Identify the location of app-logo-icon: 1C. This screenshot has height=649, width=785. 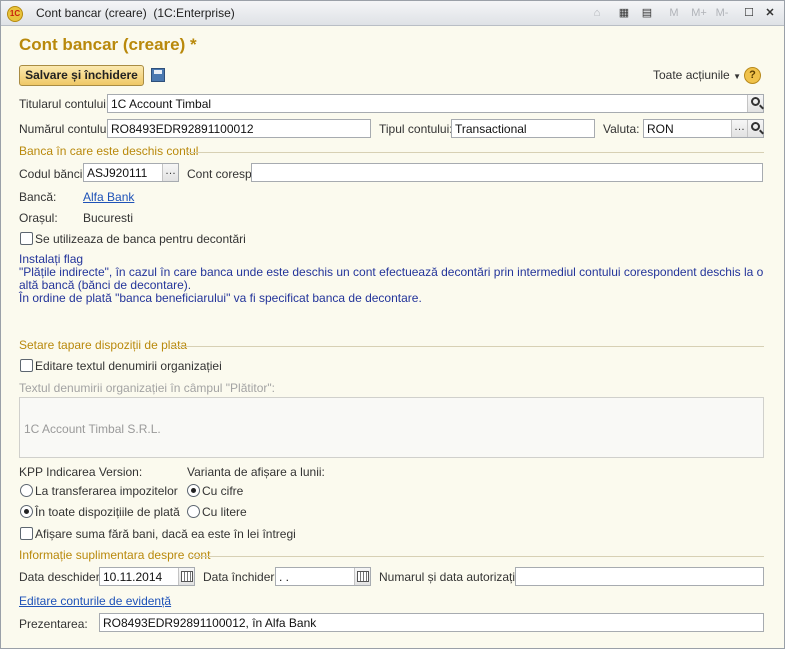
(15, 14).